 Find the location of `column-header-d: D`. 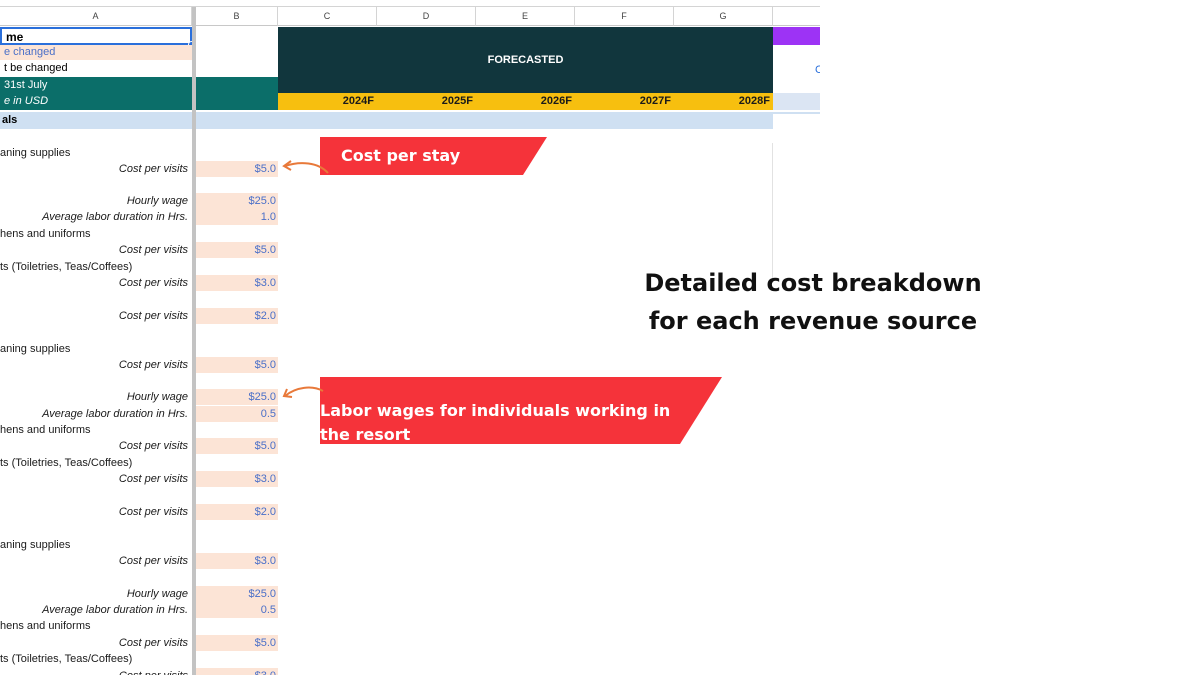

column-header-d: D is located at coordinates (426, 16).